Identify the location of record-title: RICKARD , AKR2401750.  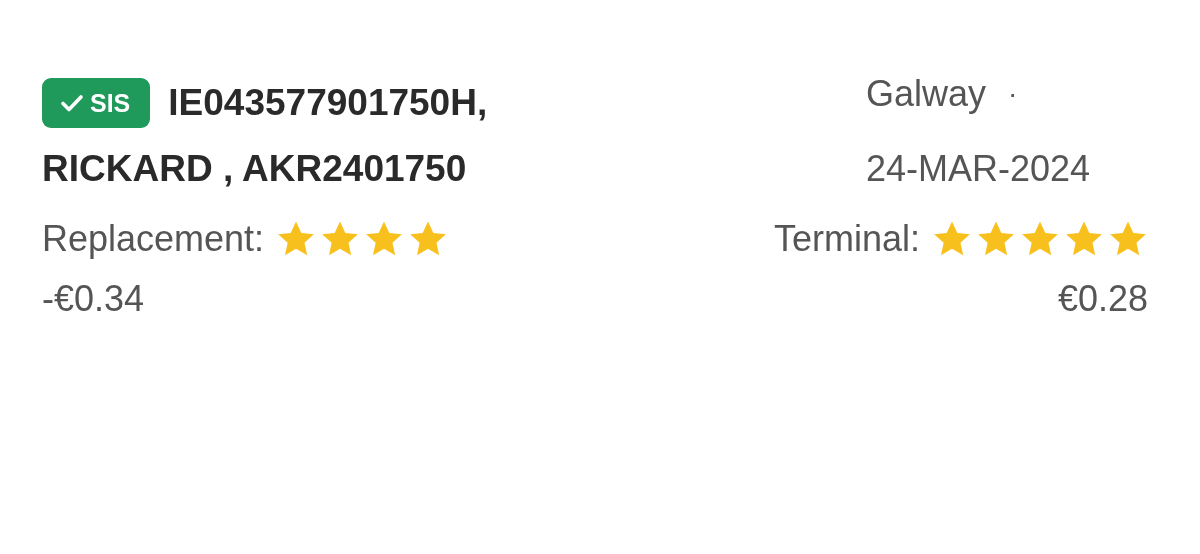
(255, 169).